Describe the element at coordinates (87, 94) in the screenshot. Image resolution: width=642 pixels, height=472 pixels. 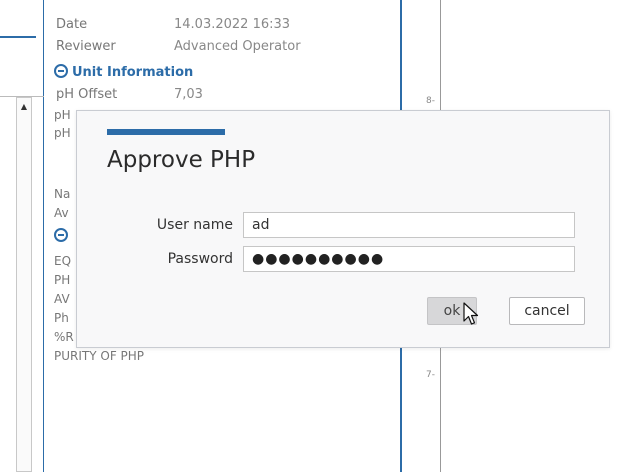
I see `ph-offset-label: pH Offset` at that location.